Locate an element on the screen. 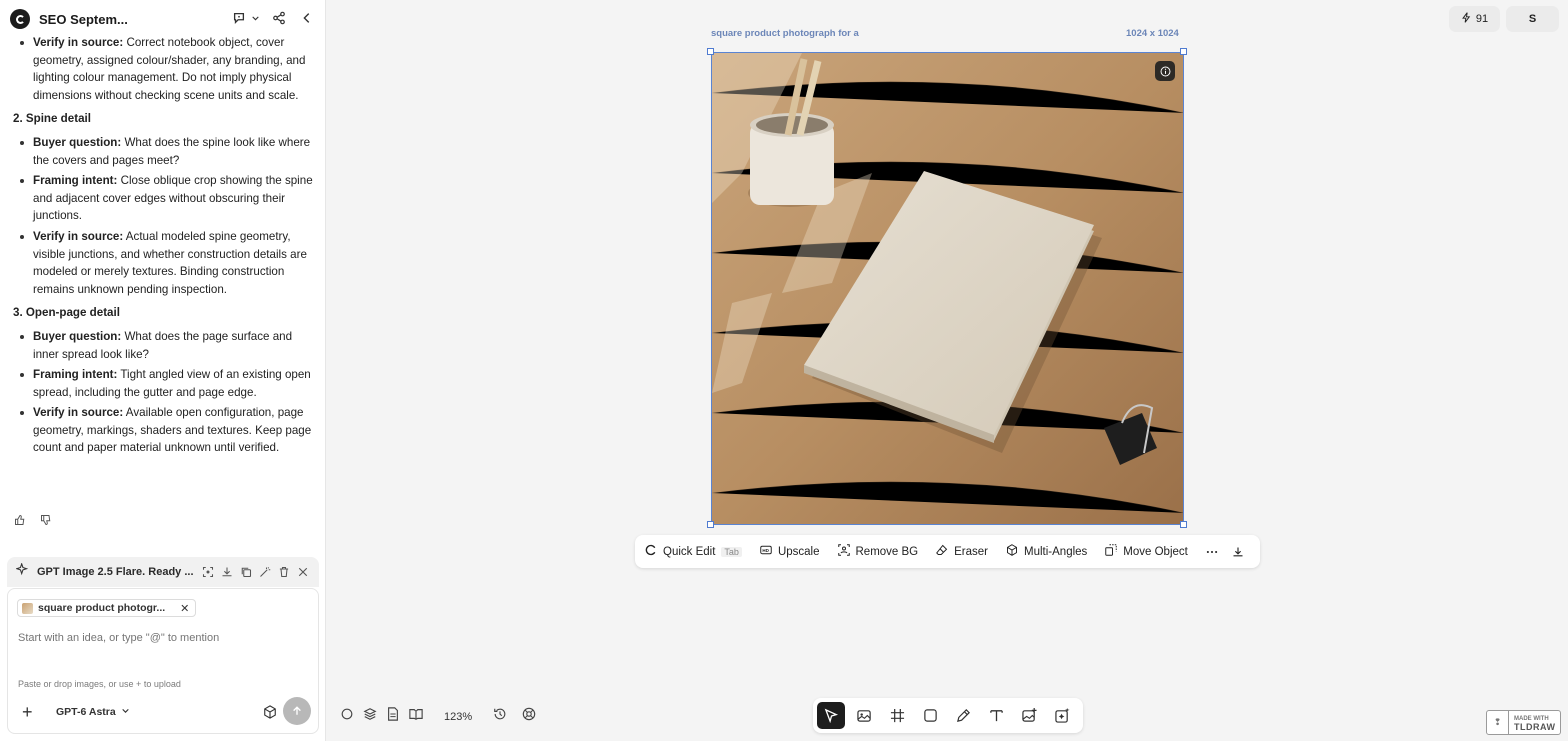  prompt-input is located at coordinates (163, 638).